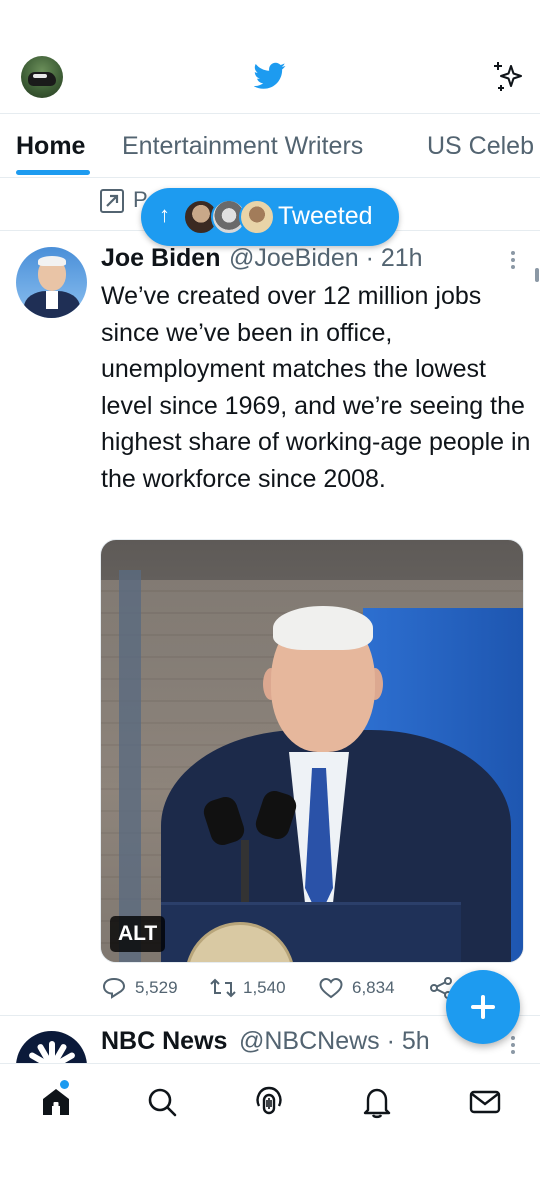  What do you see at coordinates (245, 875) in the screenshot?
I see `photo-mic-stand` at bounding box center [245, 875].